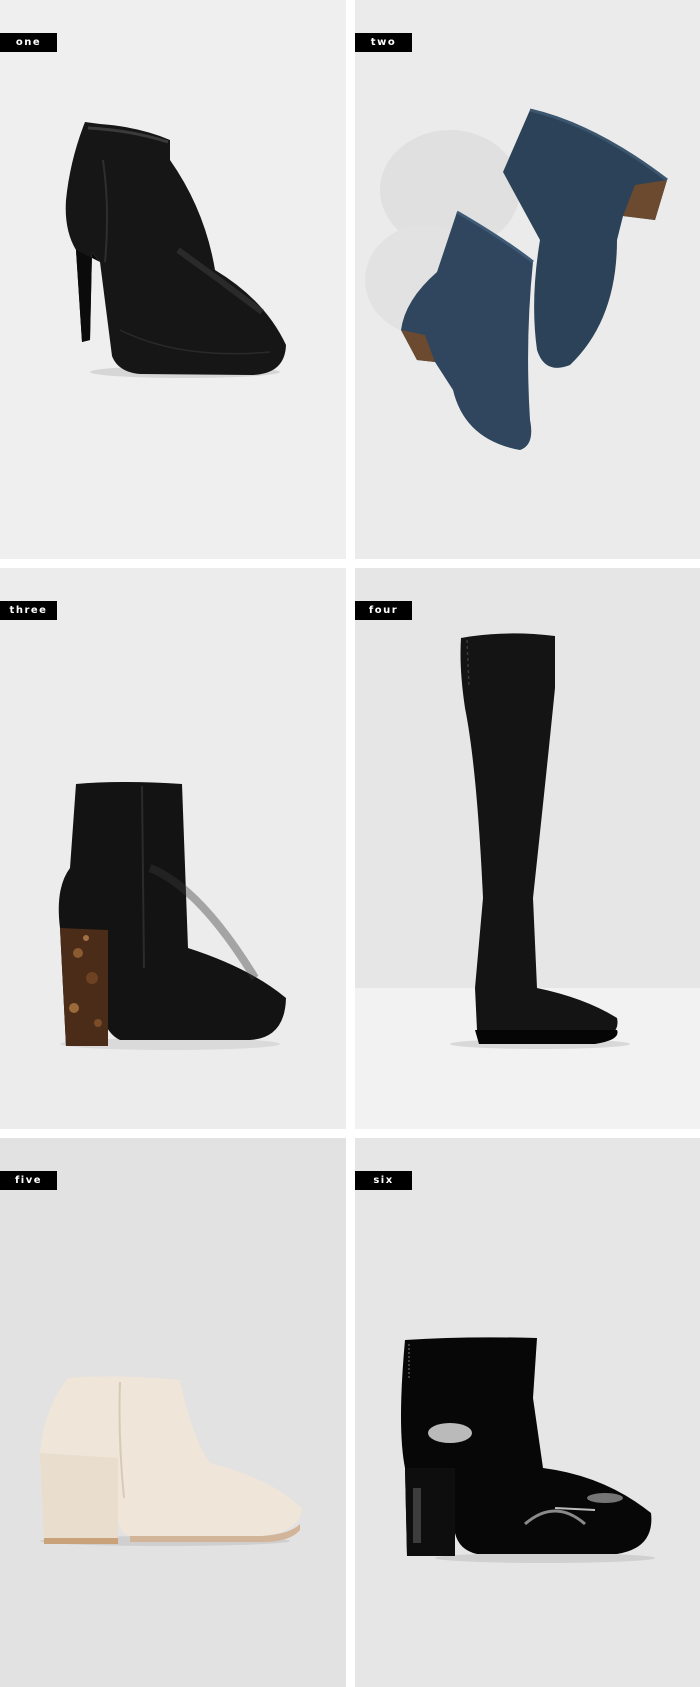  I want to click on item-label: six, so click(383, 1180).